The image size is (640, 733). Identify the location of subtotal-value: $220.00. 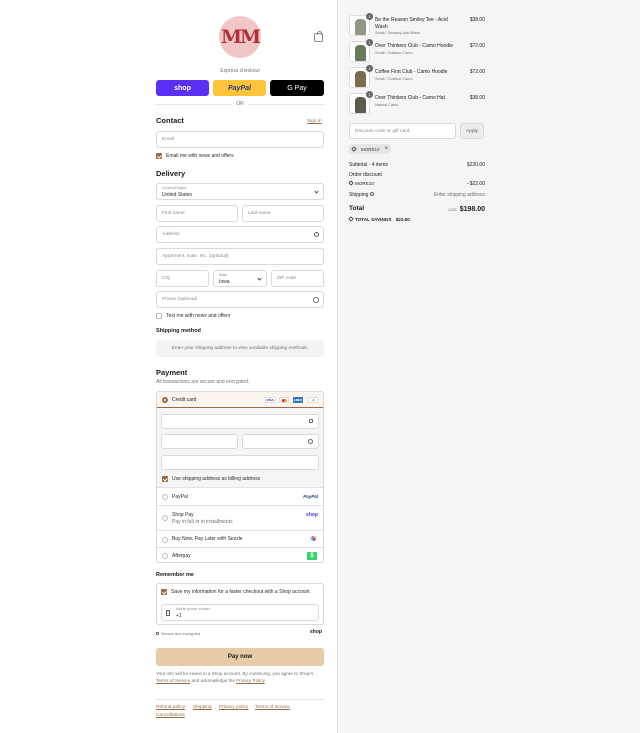
(475, 165).